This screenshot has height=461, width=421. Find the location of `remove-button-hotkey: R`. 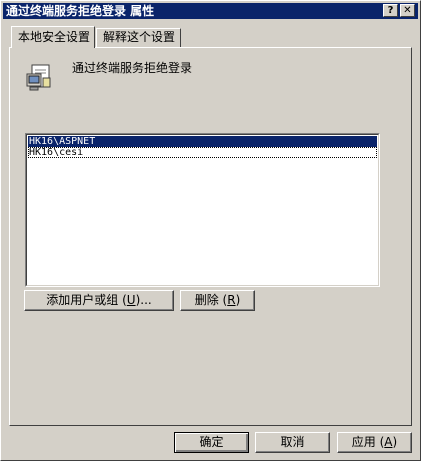

remove-button-hotkey: R is located at coordinates (231, 300).